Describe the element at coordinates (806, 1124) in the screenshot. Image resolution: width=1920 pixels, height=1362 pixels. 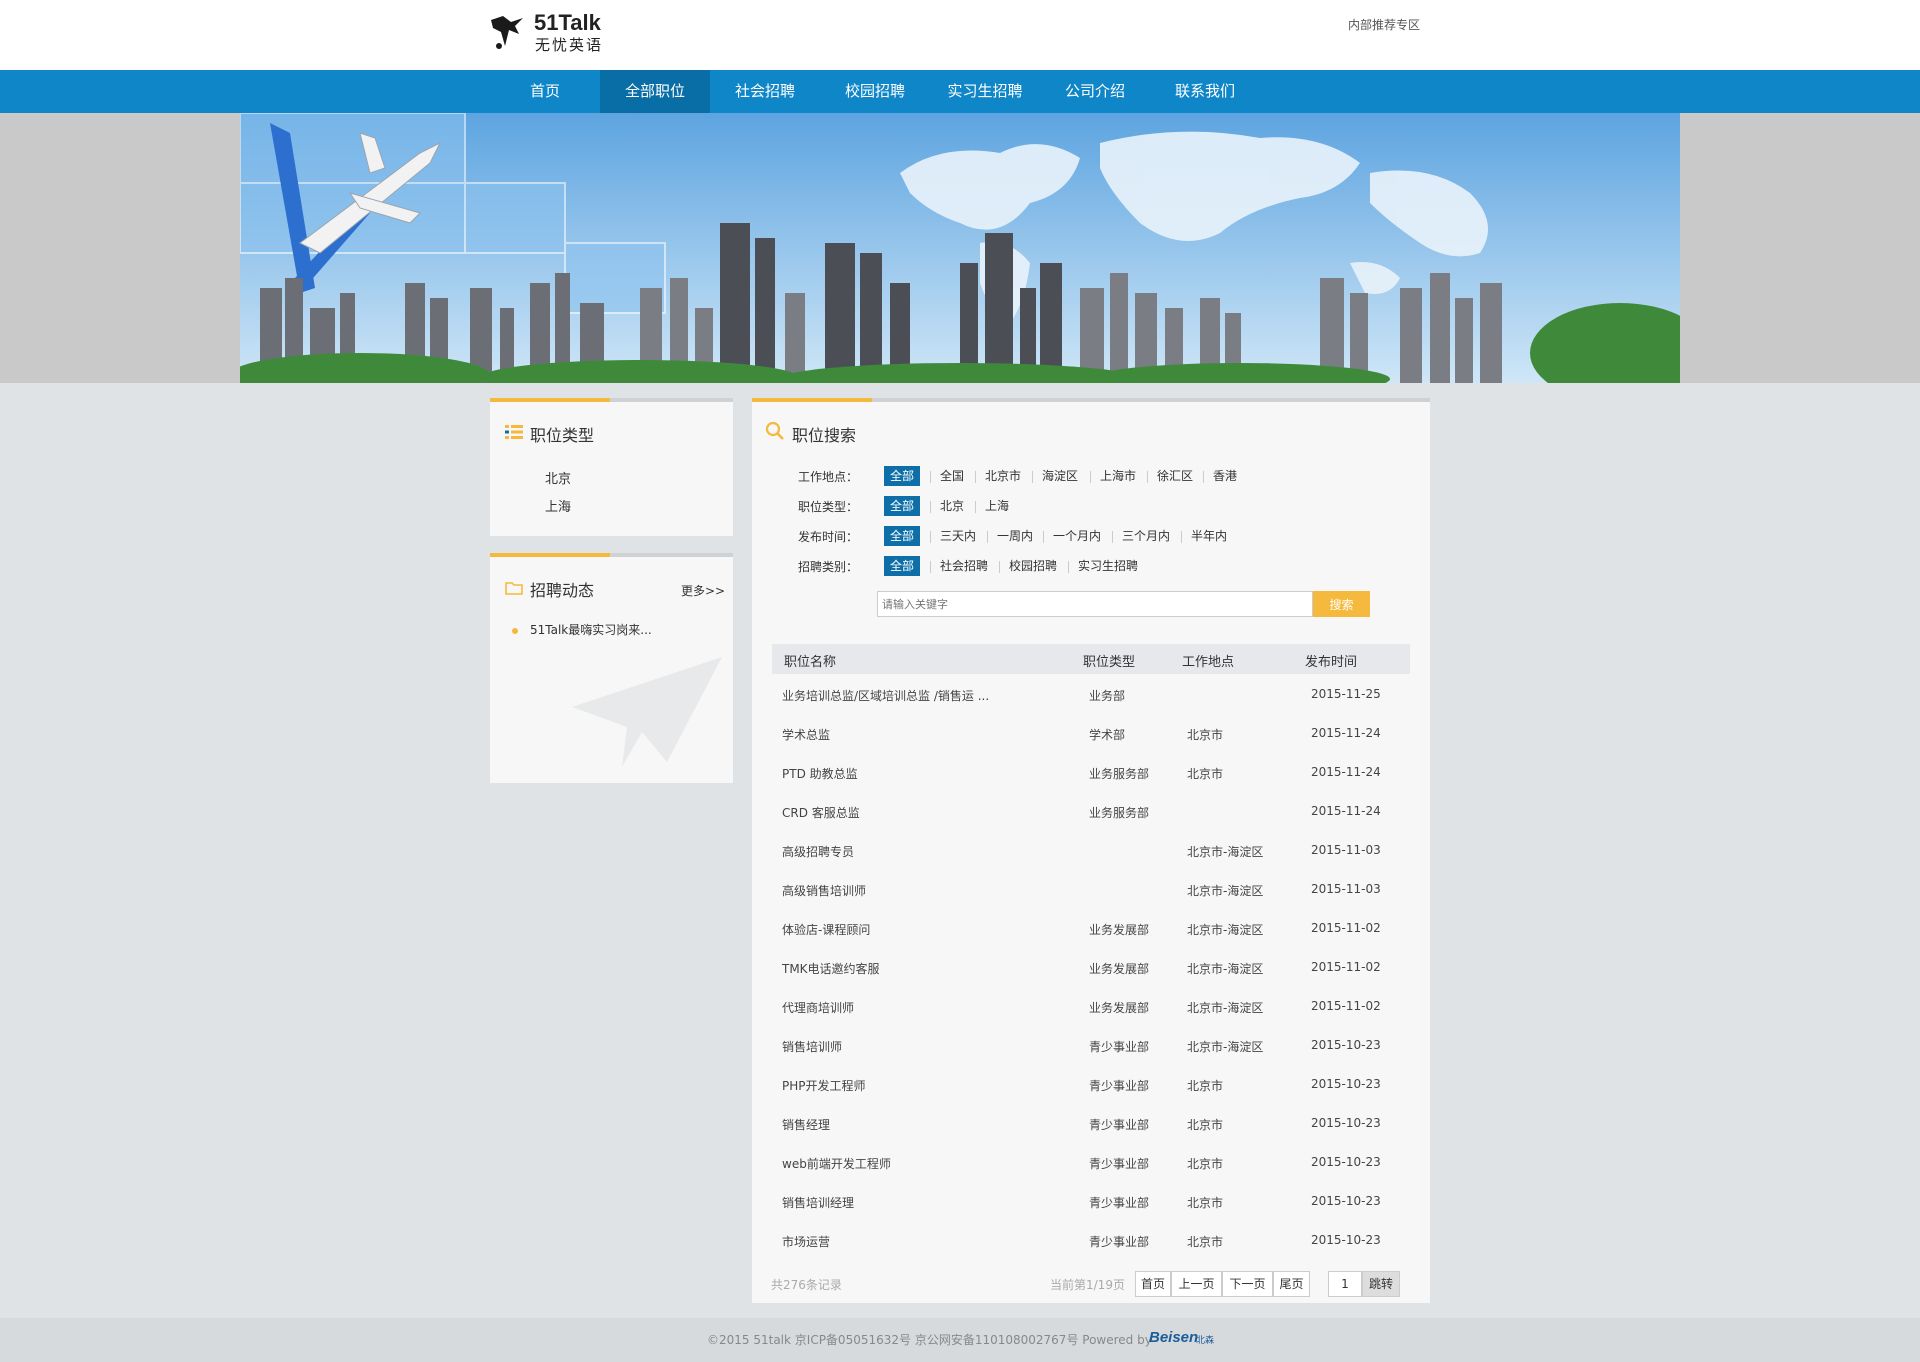
I see `job-title-link: 销售经理` at that location.